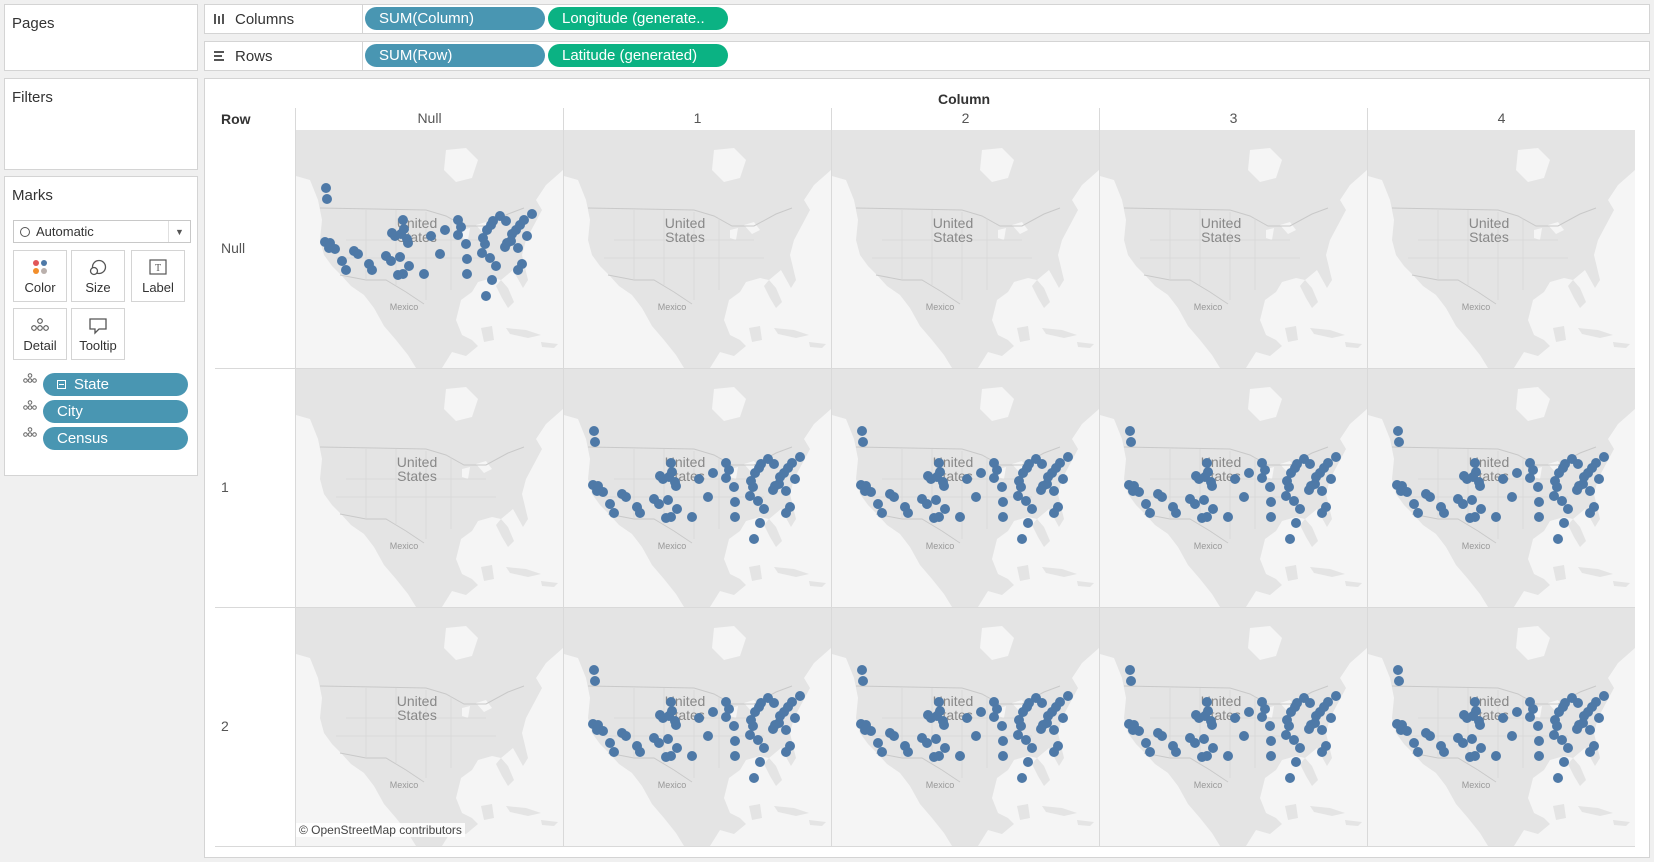 The width and height of the screenshot is (1654, 862). Describe the element at coordinates (380, 830) in the screenshot. I see `map-attribution: © OpenStreetMap contributors` at that location.